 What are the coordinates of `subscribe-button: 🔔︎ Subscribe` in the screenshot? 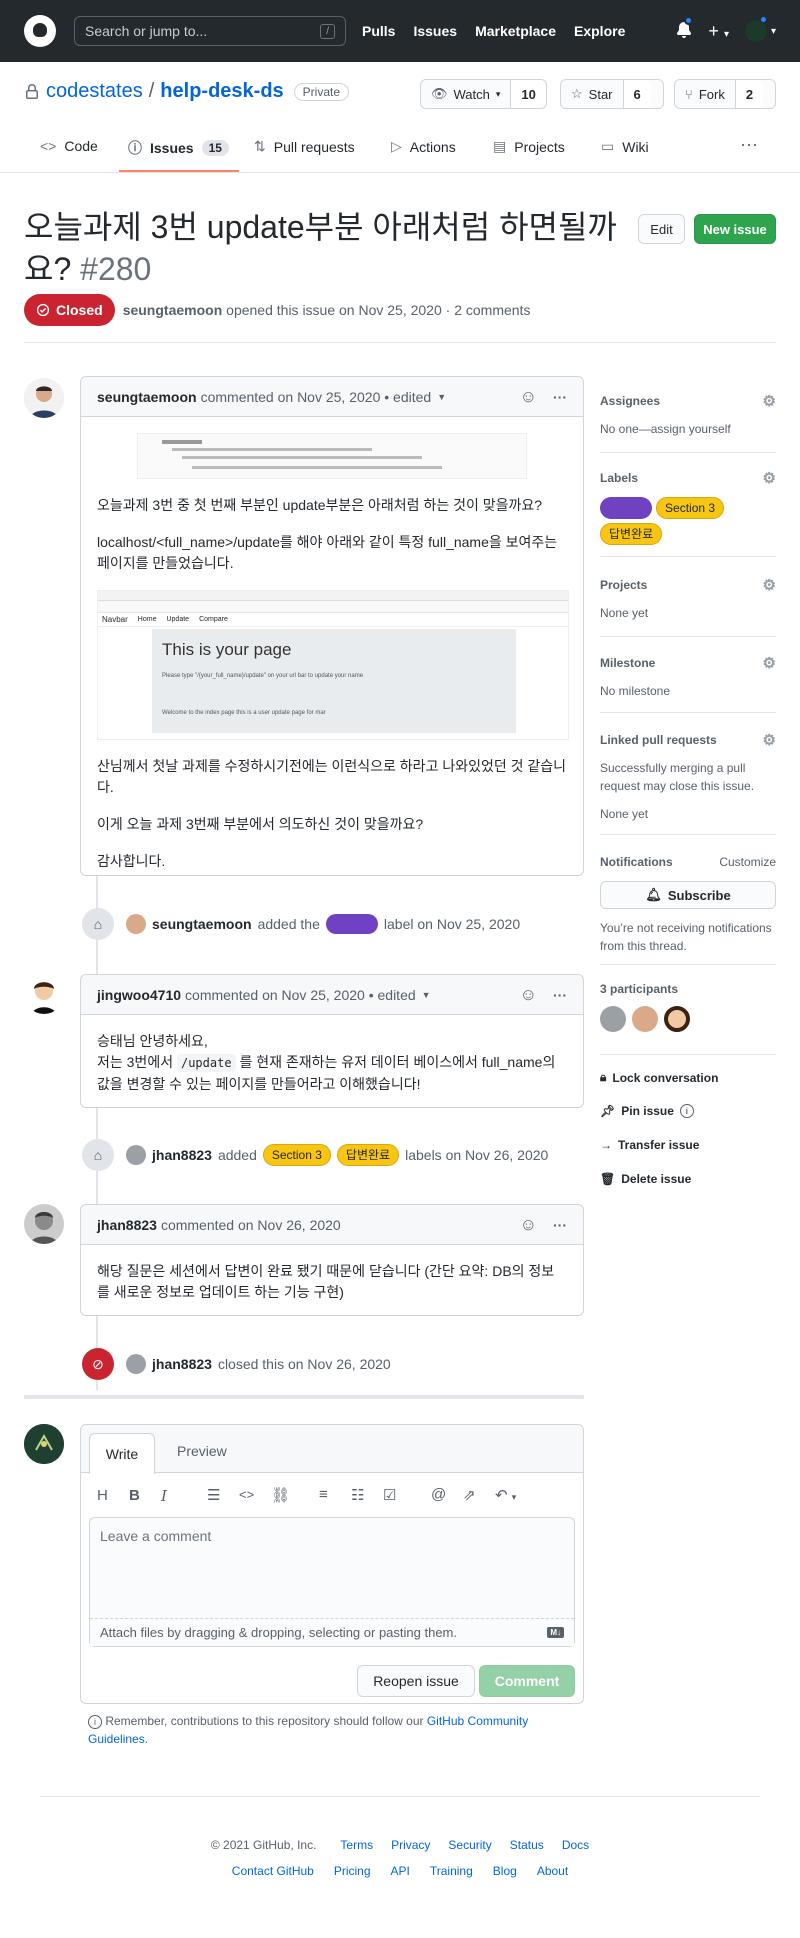 It's located at (688, 895).